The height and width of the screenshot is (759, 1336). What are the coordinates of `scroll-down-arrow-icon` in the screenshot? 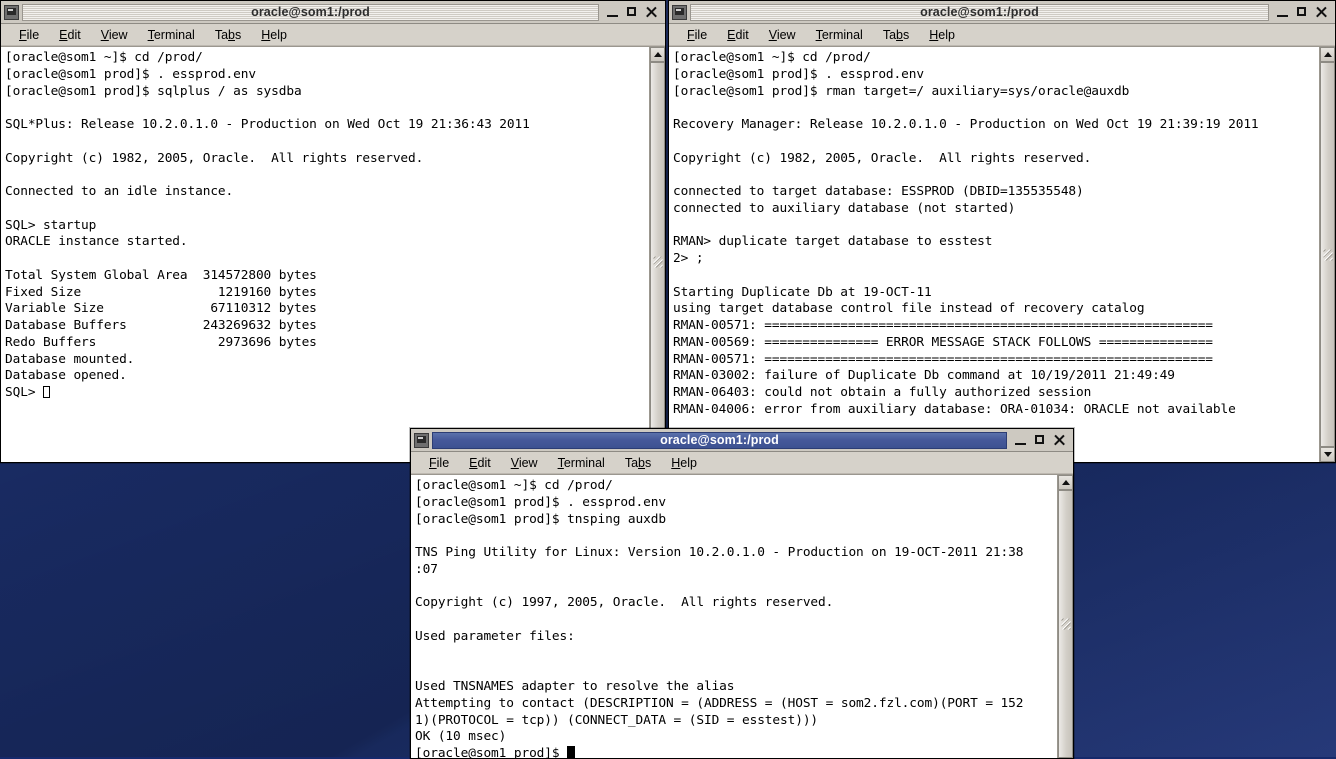 It's located at (1327, 454).